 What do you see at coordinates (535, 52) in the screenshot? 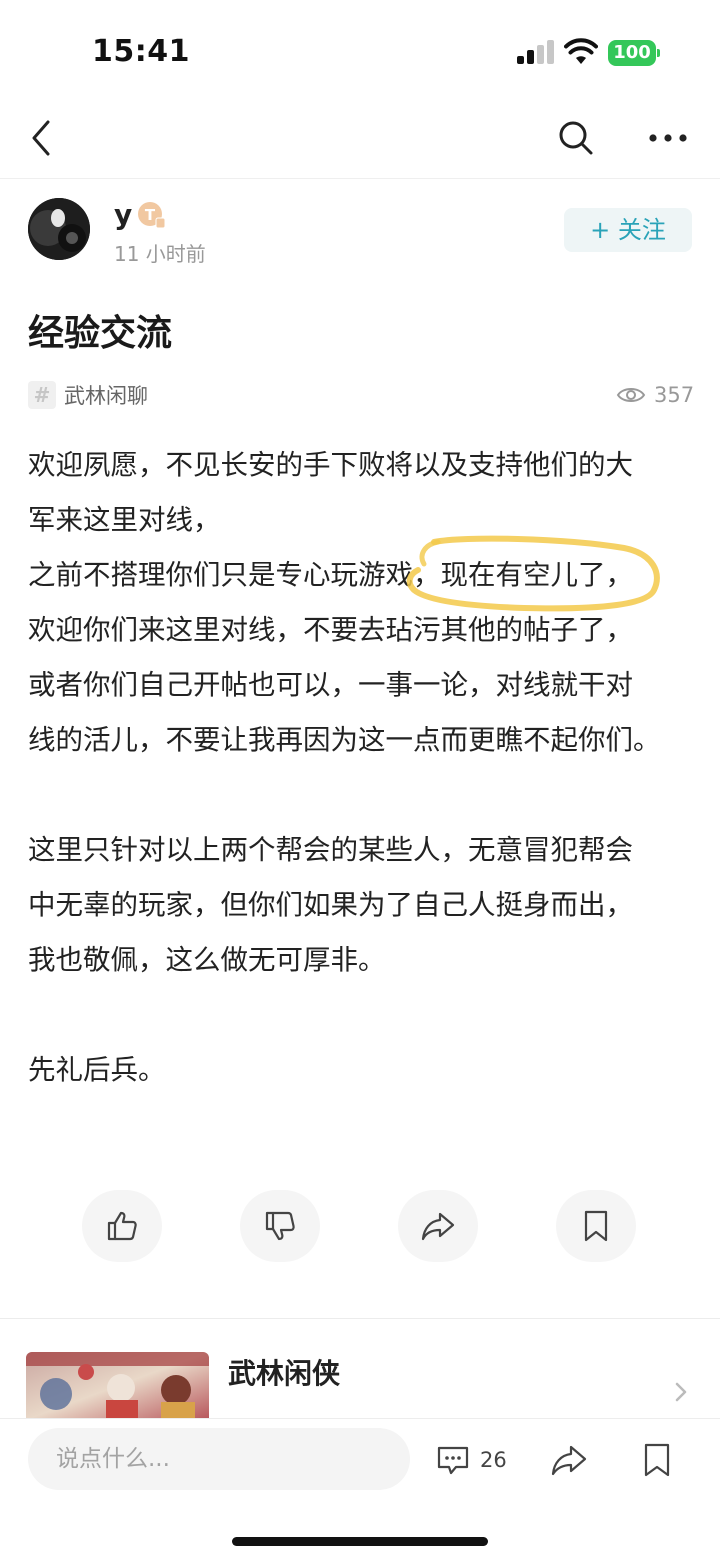
I see `cellular-signal-icon` at bounding box center [535, 52].